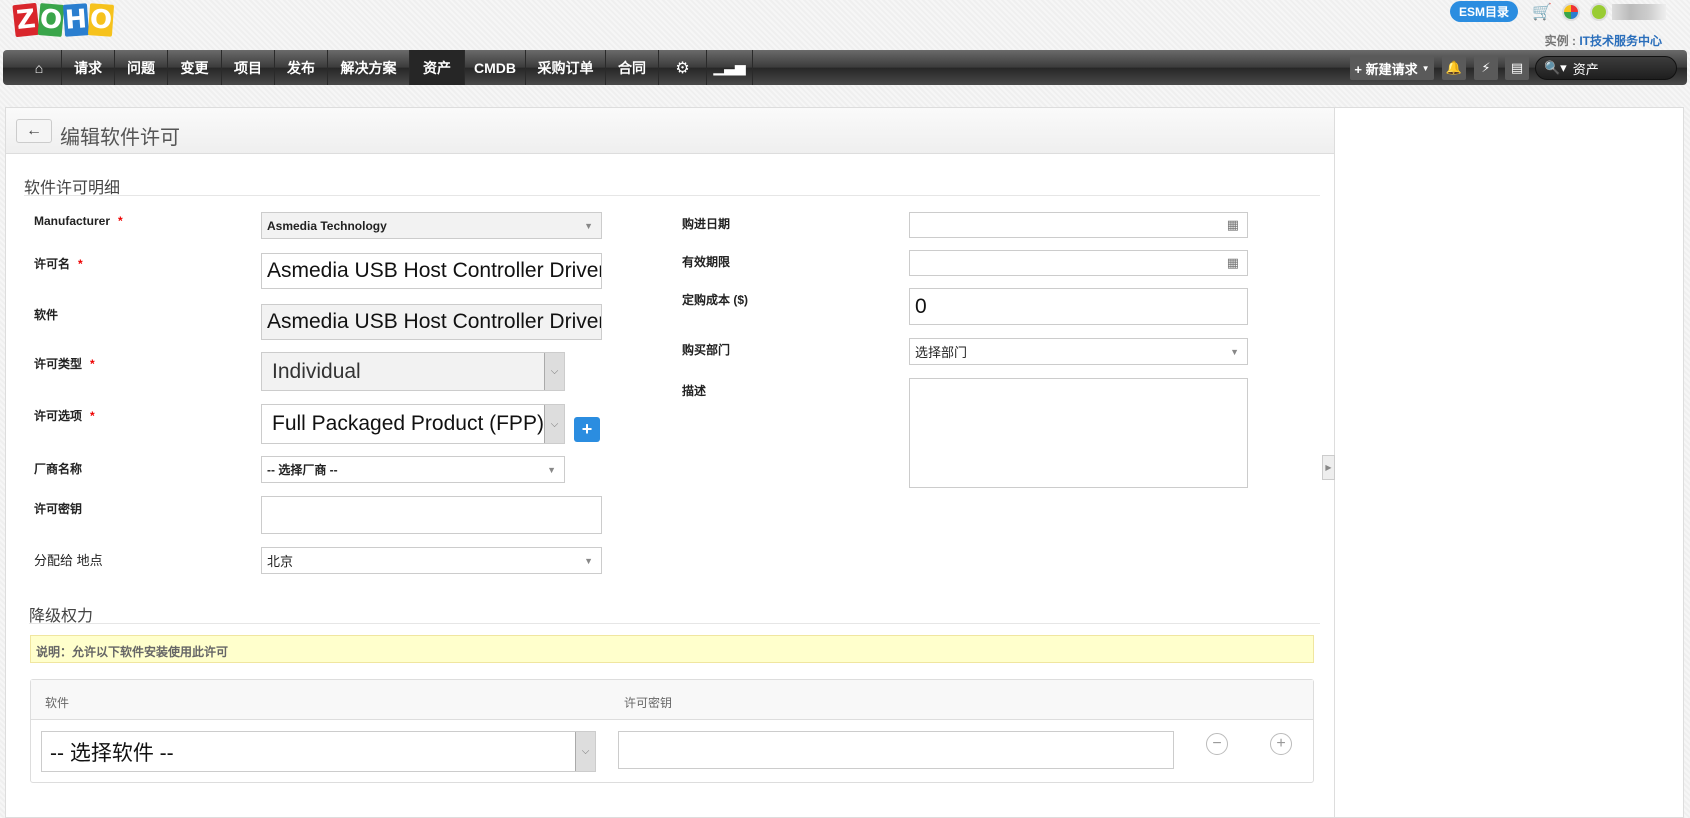  I want to click on nav-requests: 请求, so click(88, 67).